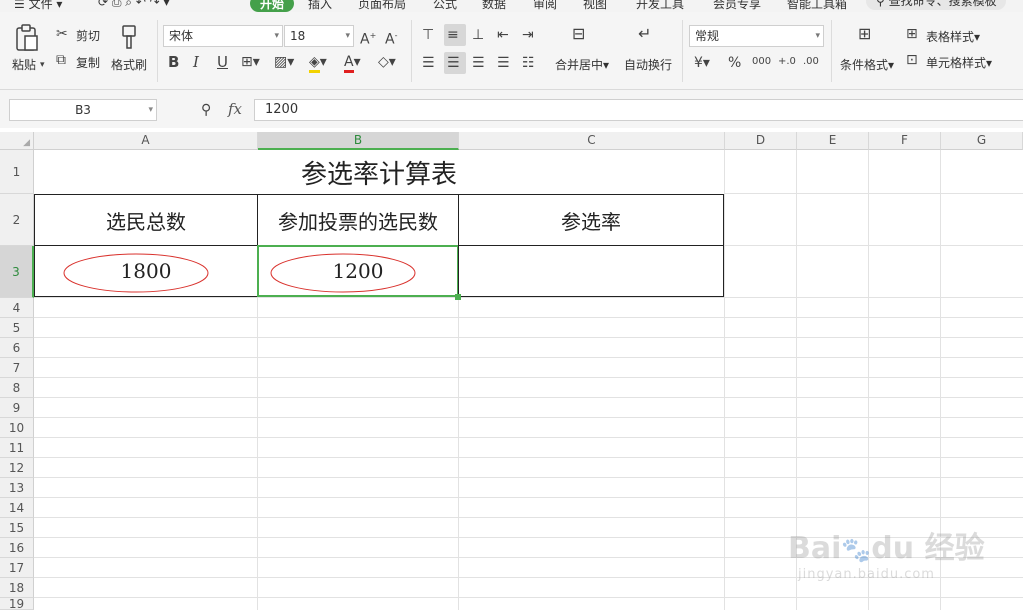 The width and height of the screenshot is (1023, 611). I want to click on row-header-18: 18, so click(17, 588).